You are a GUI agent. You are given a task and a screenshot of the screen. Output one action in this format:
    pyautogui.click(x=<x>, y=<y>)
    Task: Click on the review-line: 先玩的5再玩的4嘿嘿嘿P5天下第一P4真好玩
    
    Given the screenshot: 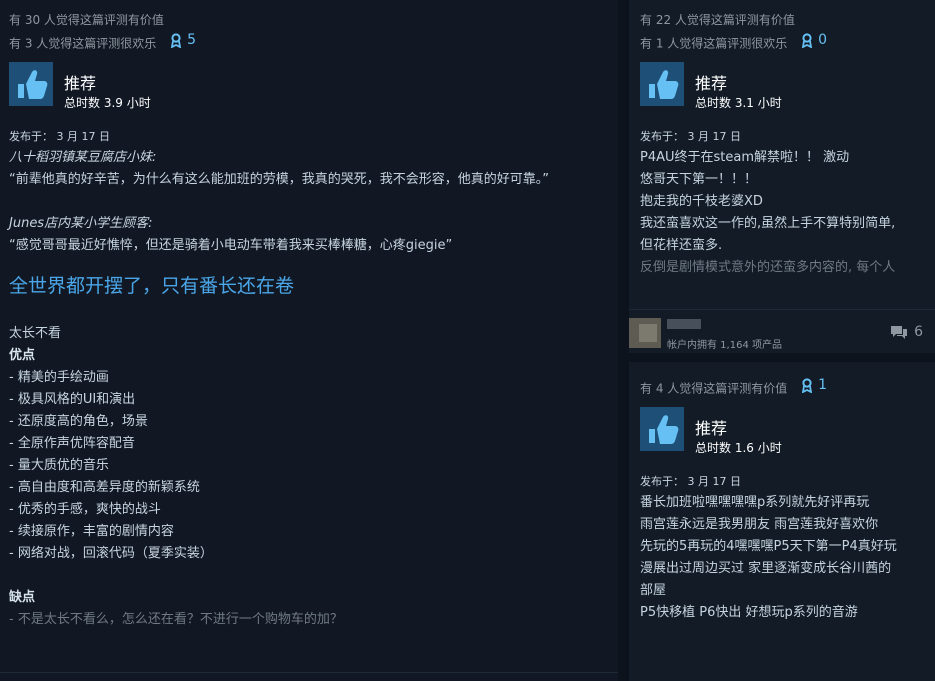 What is the action you would take?
    pyautogui.click(x=768, y=546)
    